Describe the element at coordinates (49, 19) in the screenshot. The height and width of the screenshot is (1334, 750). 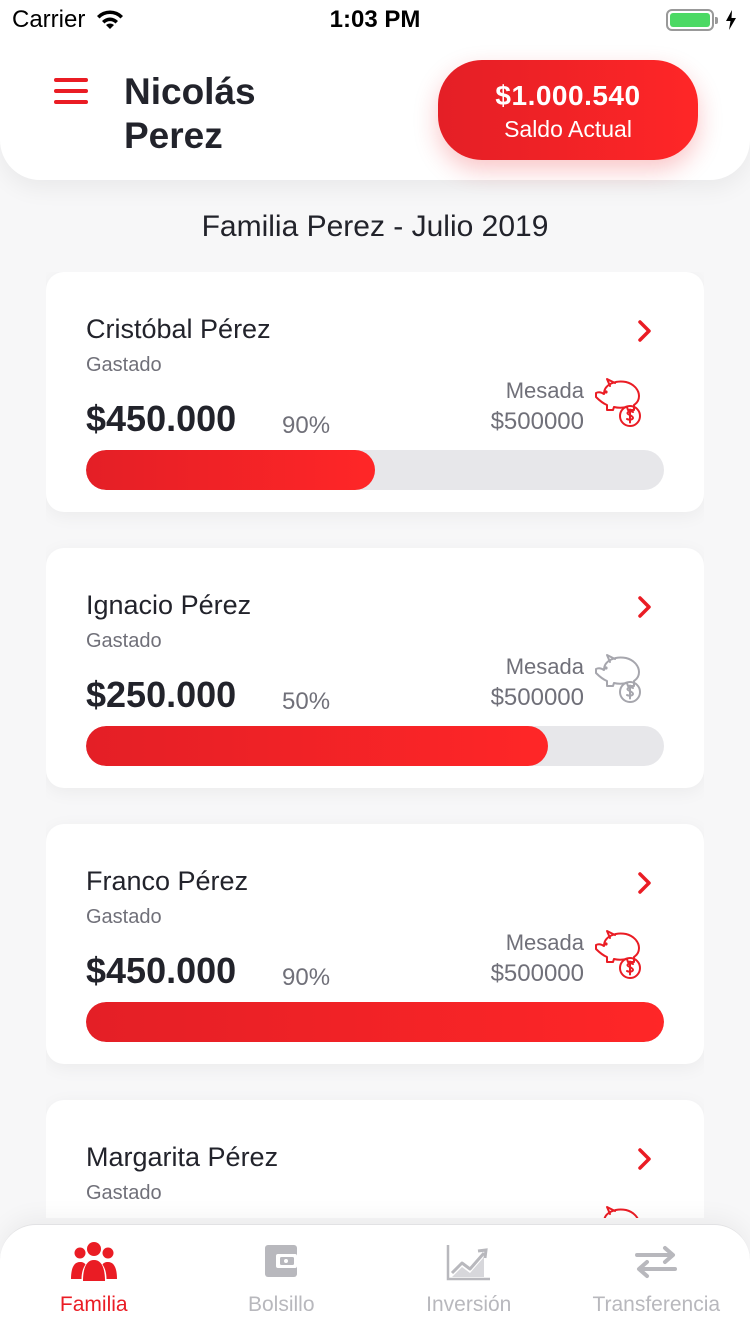
I see `carrier-label: Carrier` at that location.